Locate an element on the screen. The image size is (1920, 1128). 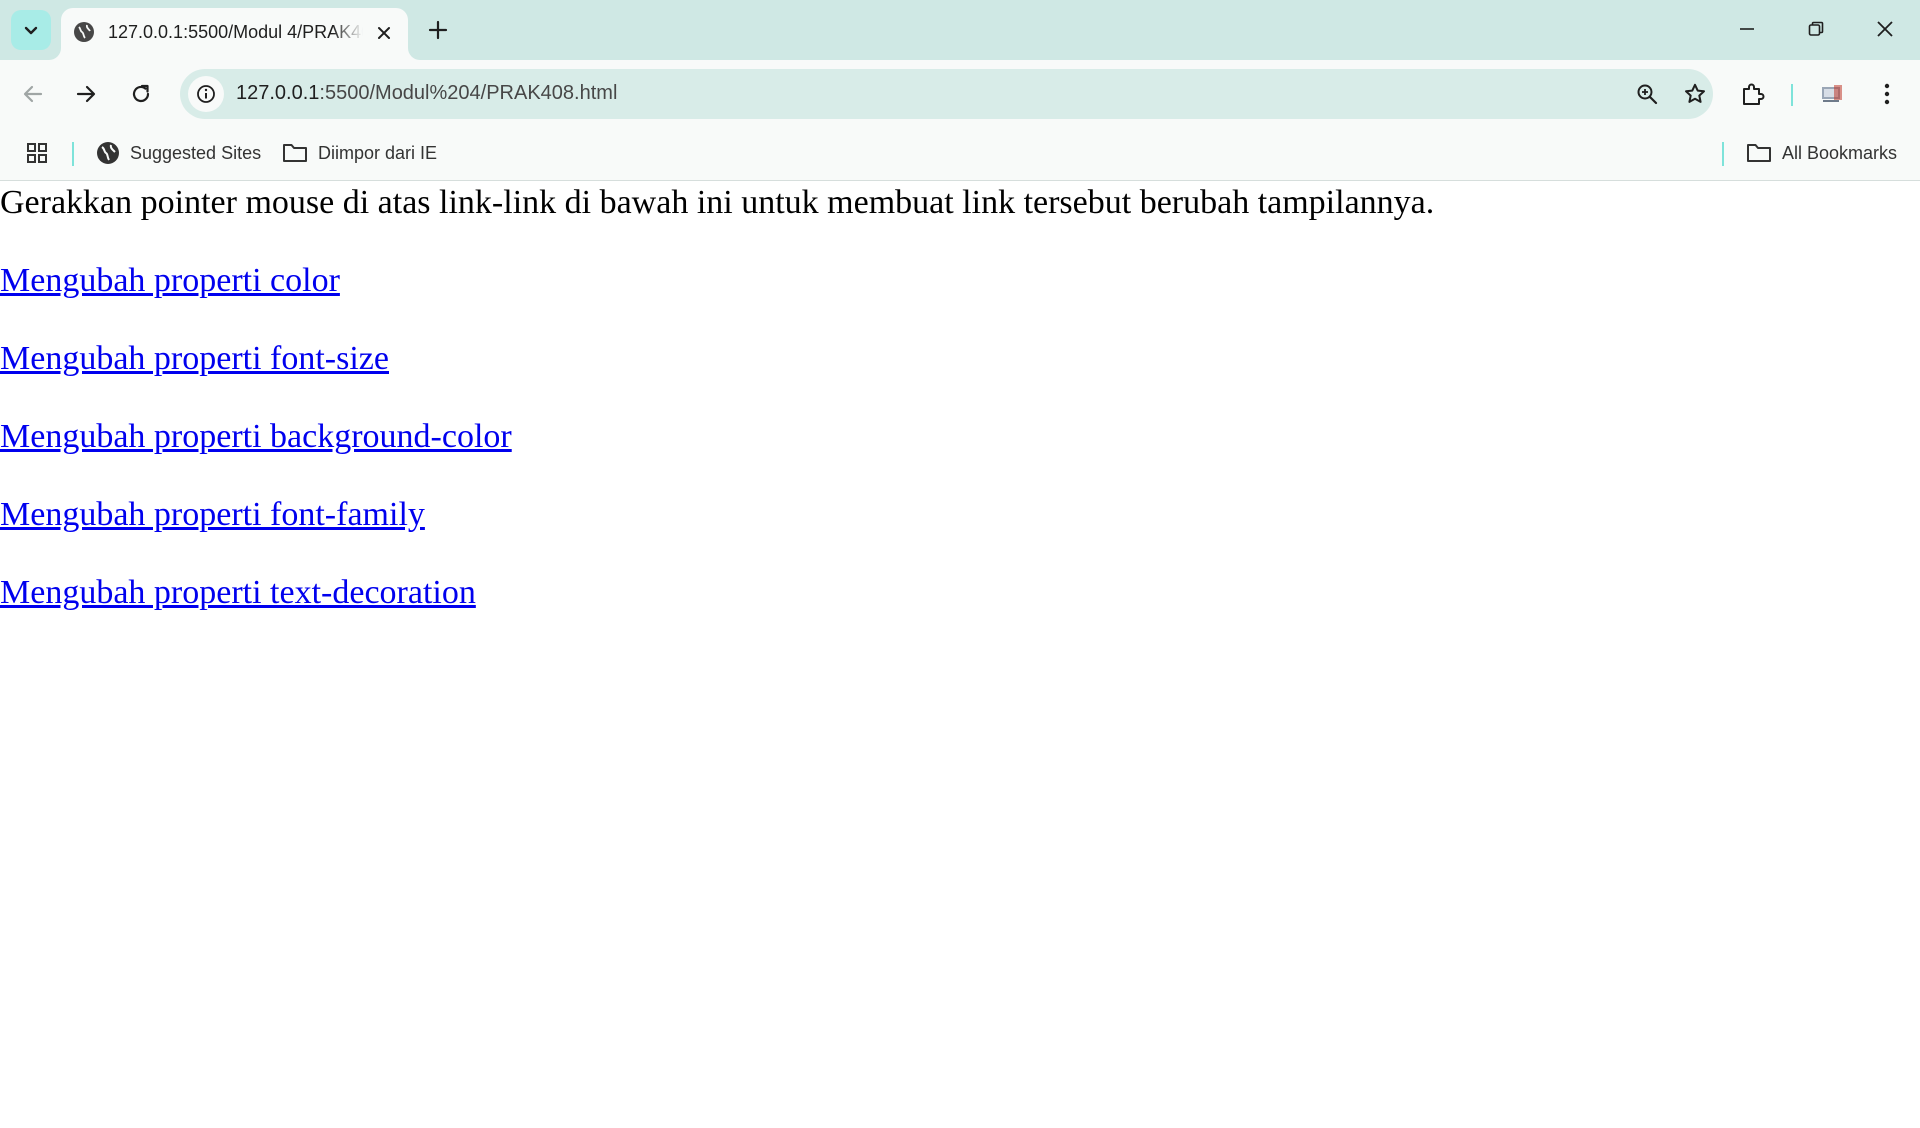
site-info-button is located at coordinates (206, 94).